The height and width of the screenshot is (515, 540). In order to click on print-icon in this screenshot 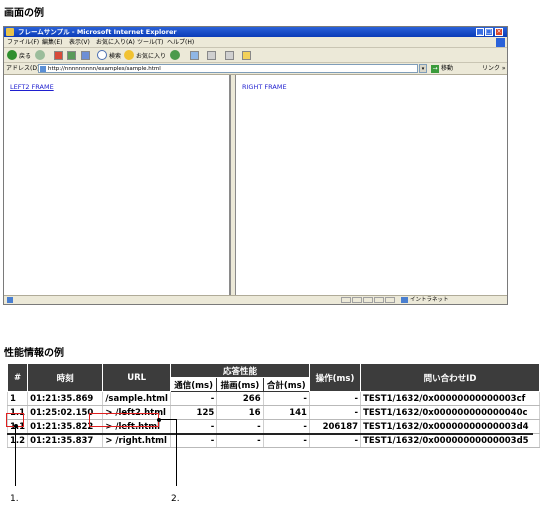, I will do `click(211, 55)`.